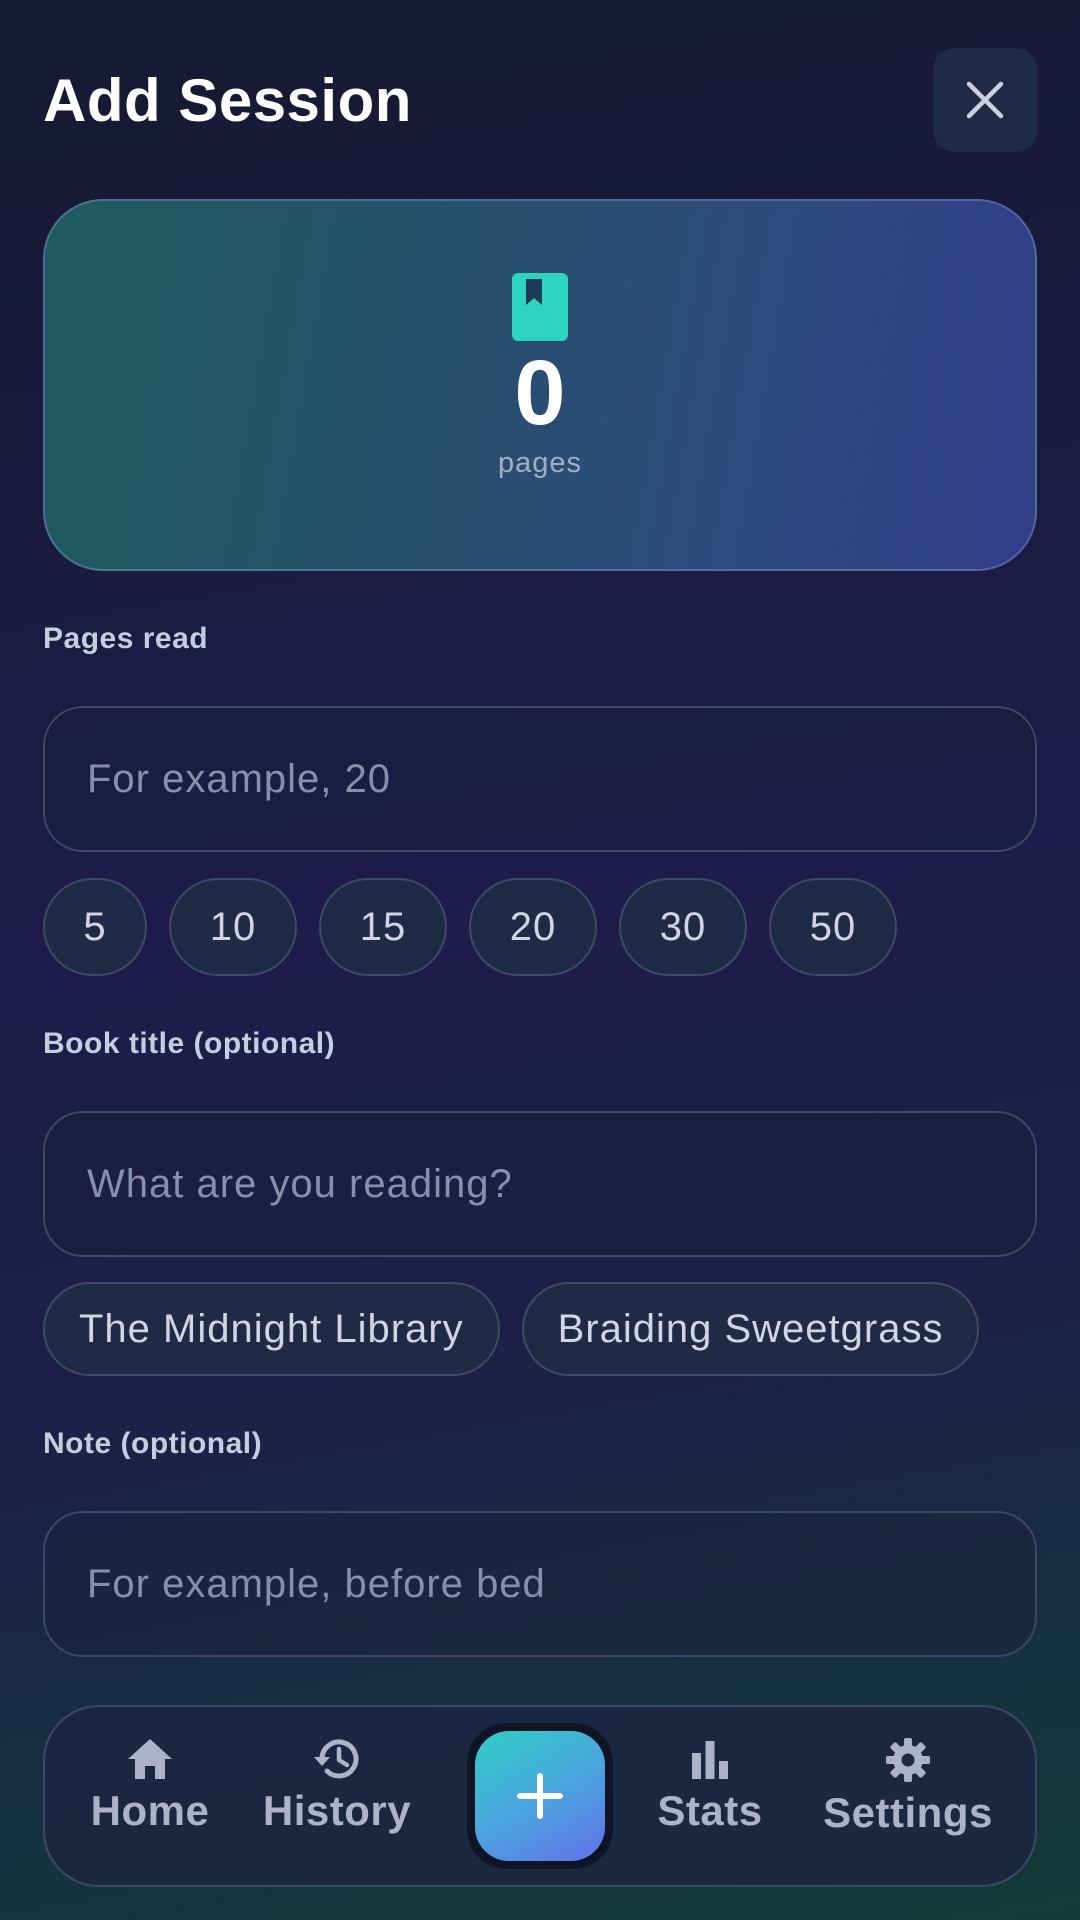 Image resolution: width=1080 pixels, height=1920 pixels. Describe the element at coordinates (189, 1043) in the screenshot. I see `book-title-label: Book title (optional)` at that location.